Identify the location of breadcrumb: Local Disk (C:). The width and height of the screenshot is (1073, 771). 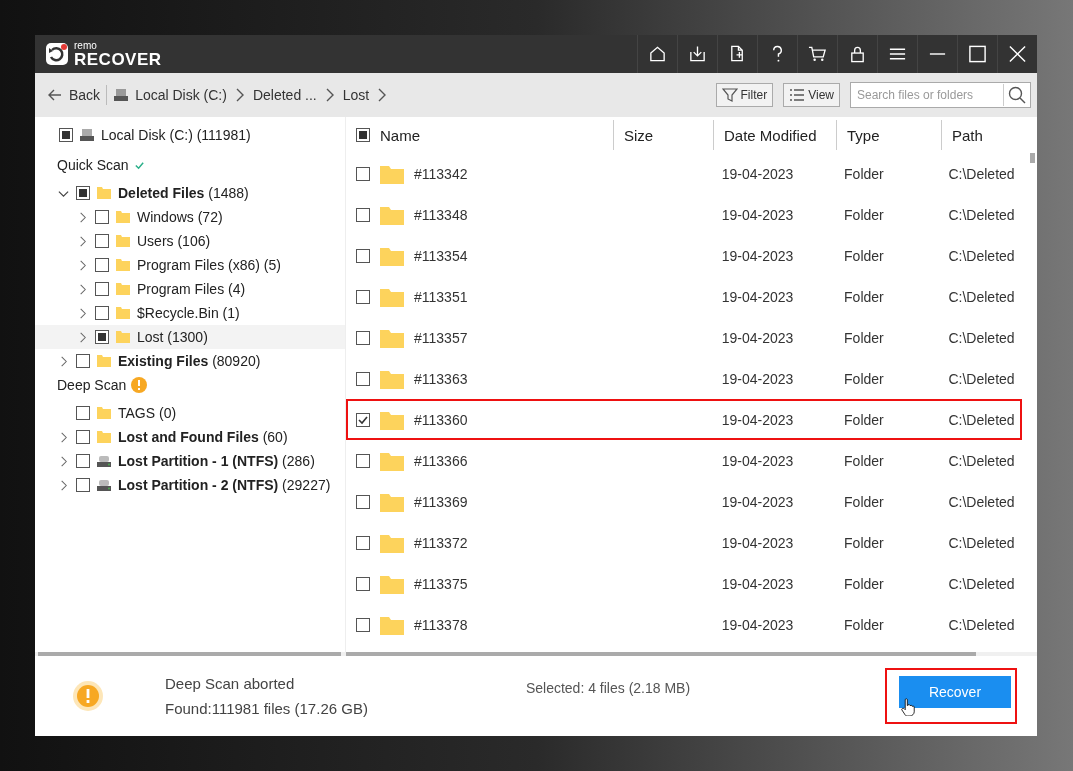
(170, 95).